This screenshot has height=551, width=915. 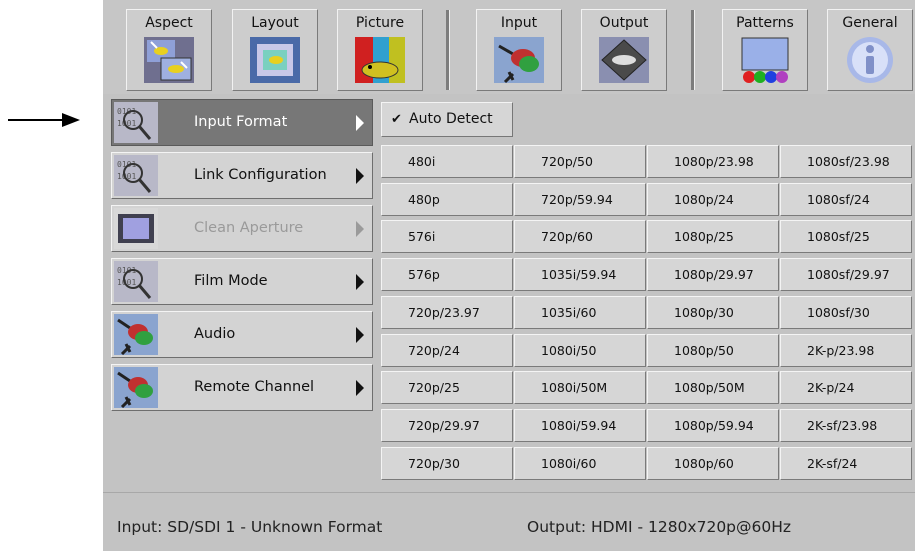 I want to click on format-option-button: 1080i/50, so click(x=580, y=350).